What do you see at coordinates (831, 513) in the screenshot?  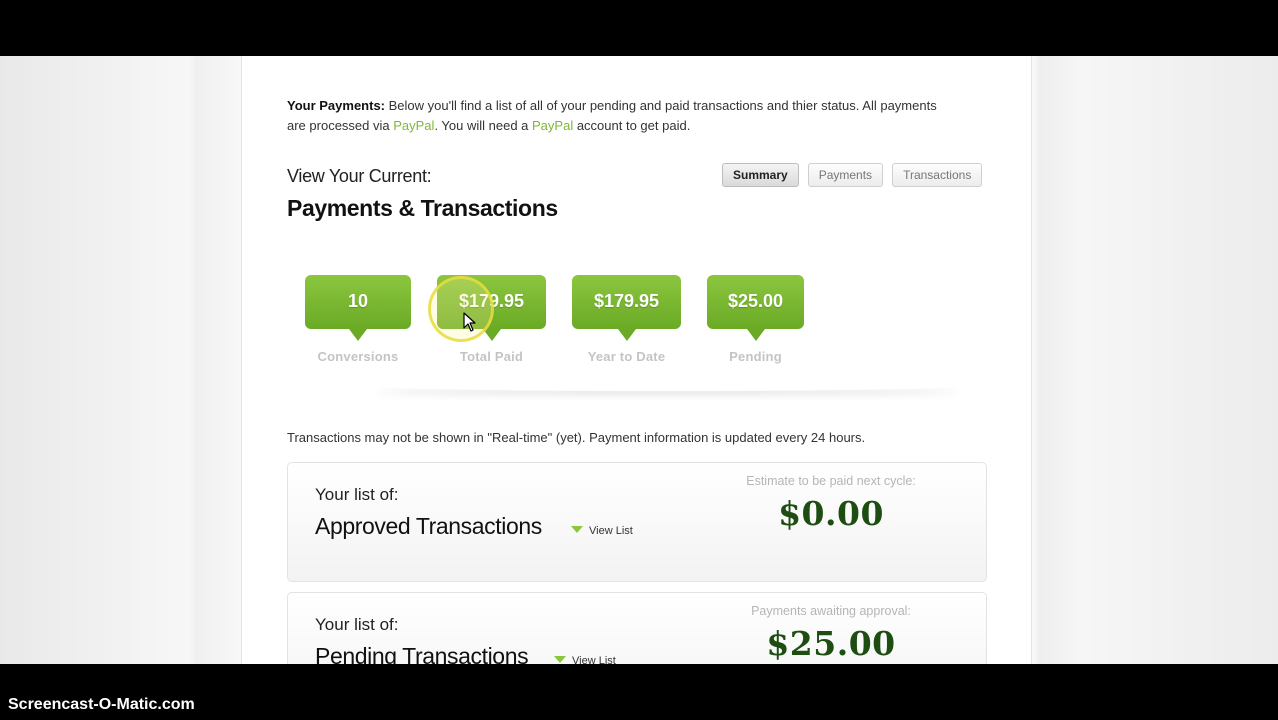 I see `approved-card-amount: $0.00` at bounding box center [831, 513].